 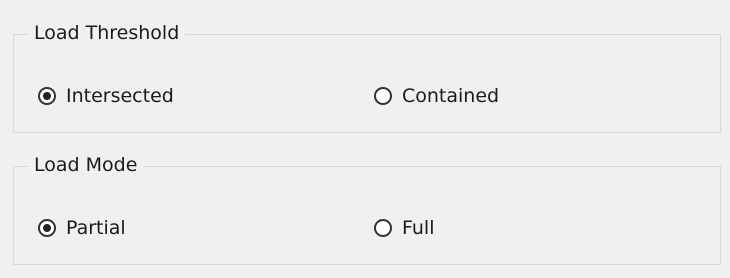 I want to click on load-mode-title: Load Mode, so click(x=86, y=165).